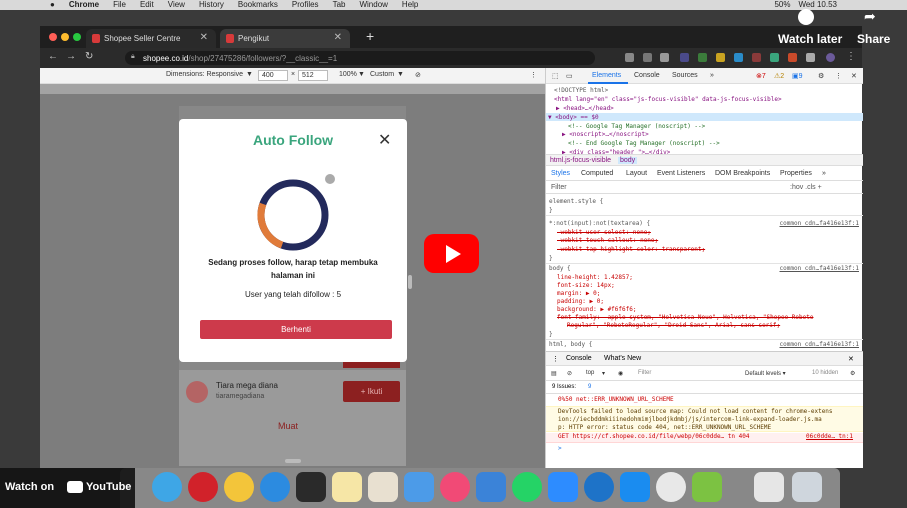 The height and width of the screenshot is (508, 907). I want to click on close-window-button, so click(53, 37).